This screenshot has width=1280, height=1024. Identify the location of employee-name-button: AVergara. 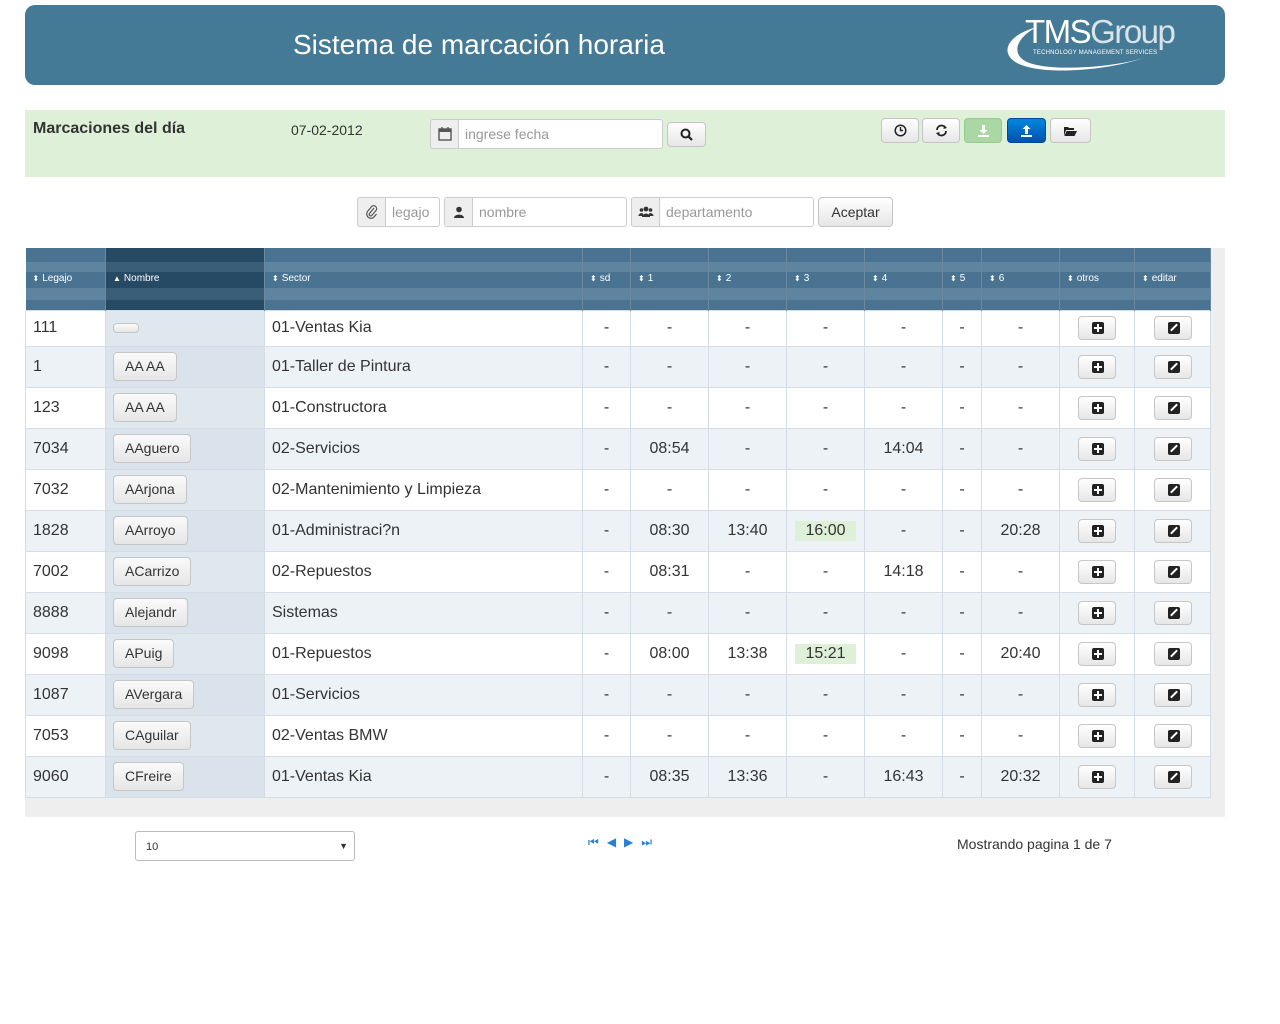
(154, 694).